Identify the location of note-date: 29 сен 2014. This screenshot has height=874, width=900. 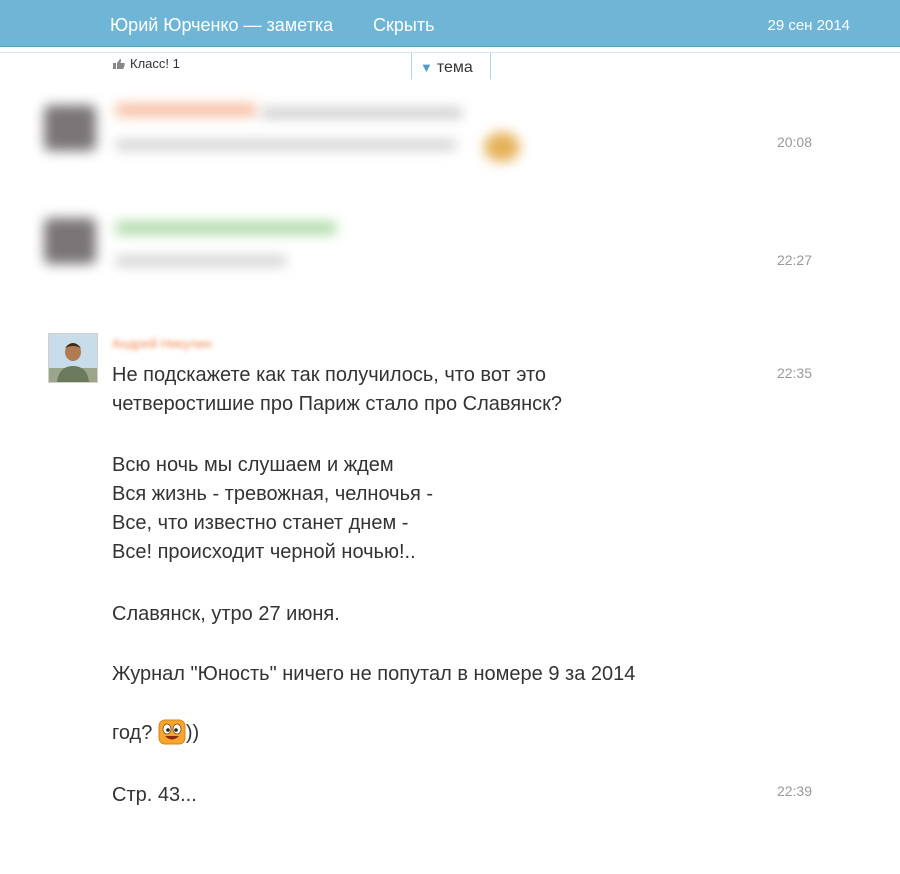
(808, 25).